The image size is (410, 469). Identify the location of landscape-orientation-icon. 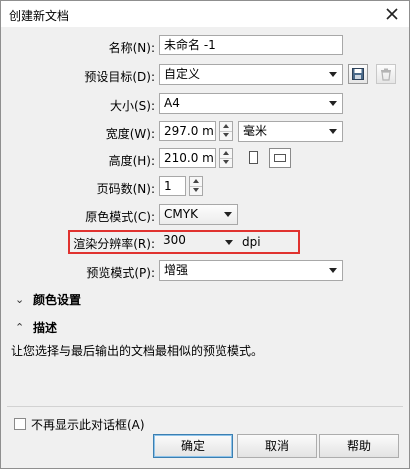
(280, 158).